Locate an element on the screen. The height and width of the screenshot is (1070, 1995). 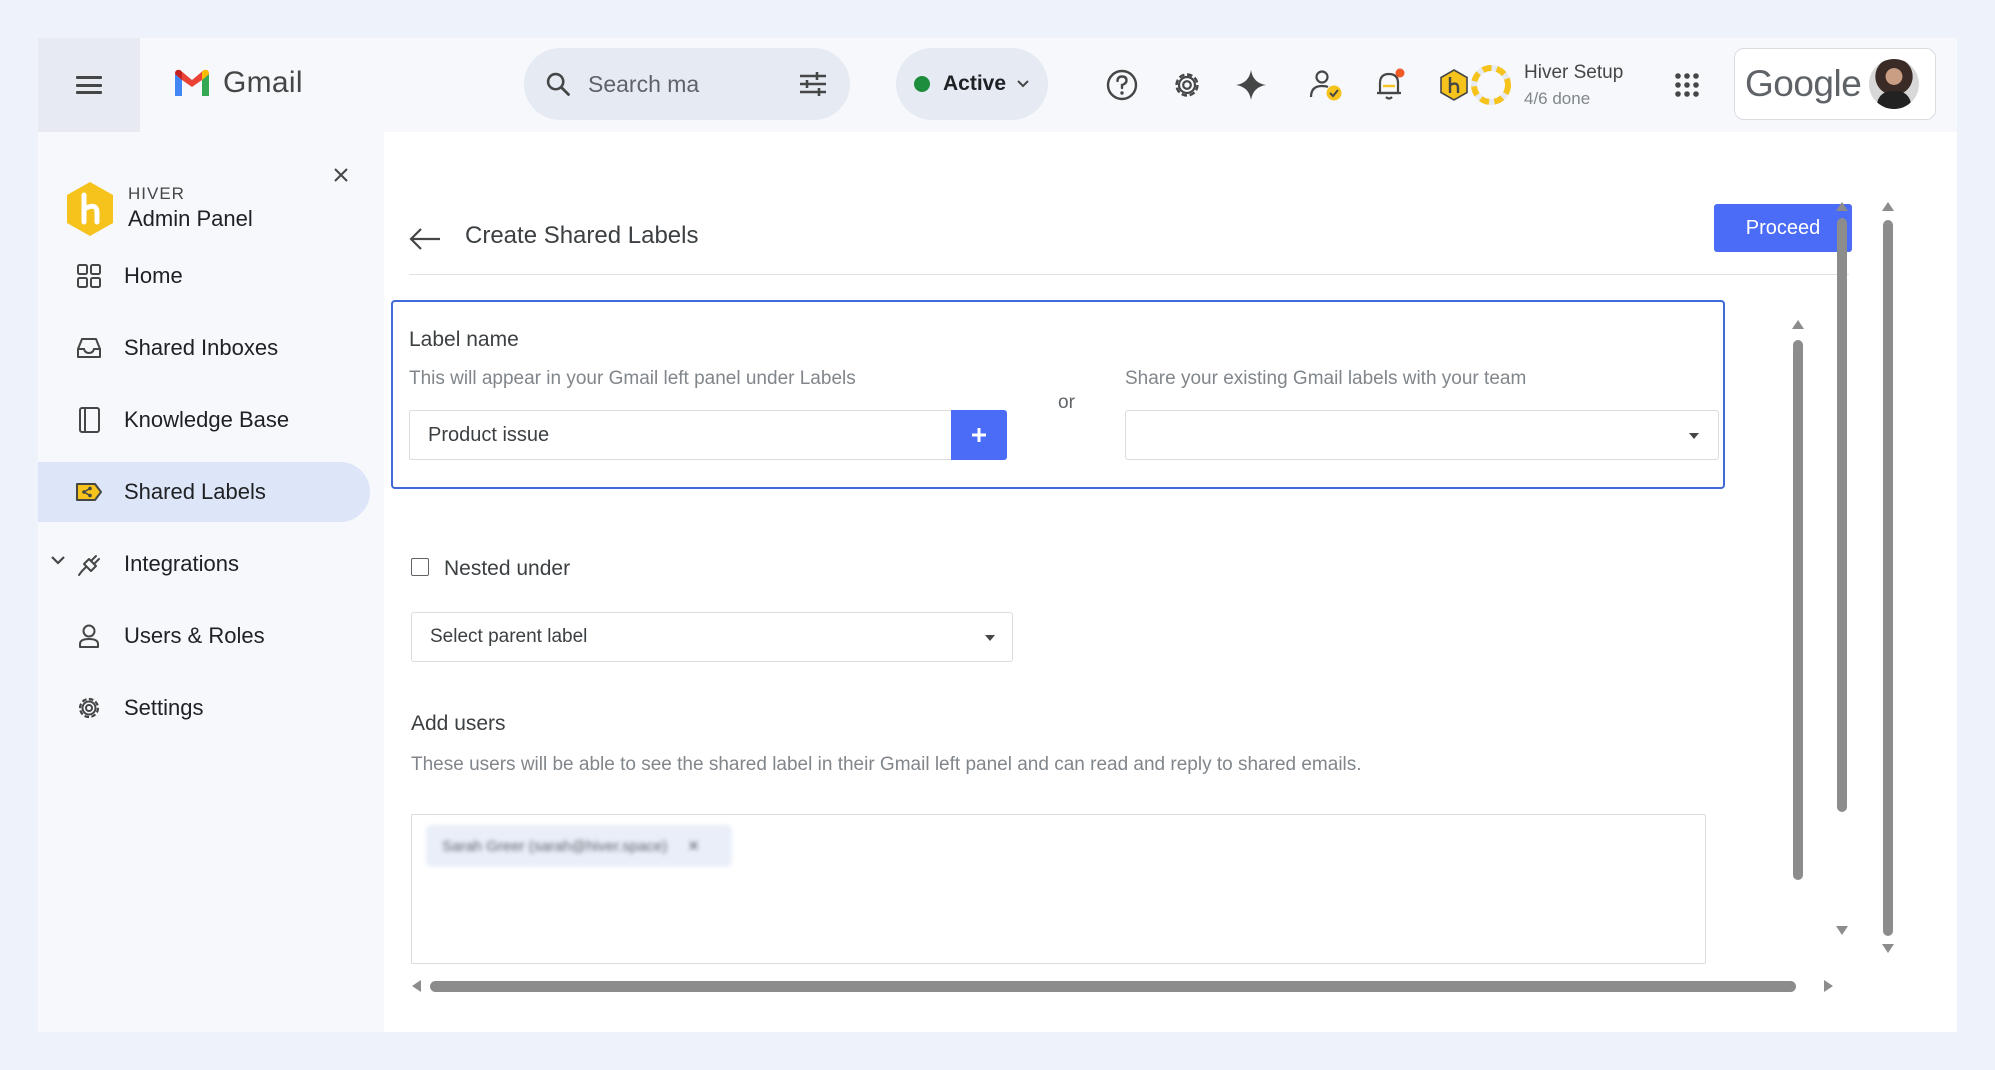
main-menu-button is located at coordinates (89, 85).